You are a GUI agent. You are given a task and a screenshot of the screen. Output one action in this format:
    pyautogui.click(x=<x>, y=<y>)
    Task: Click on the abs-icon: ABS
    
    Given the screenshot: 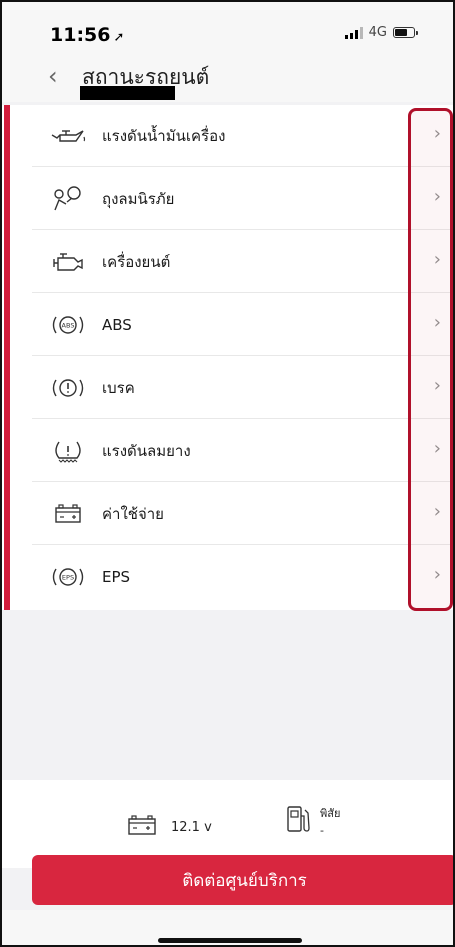 What is the action you would take?
    pyautogui.click(x=71, y=325)
    